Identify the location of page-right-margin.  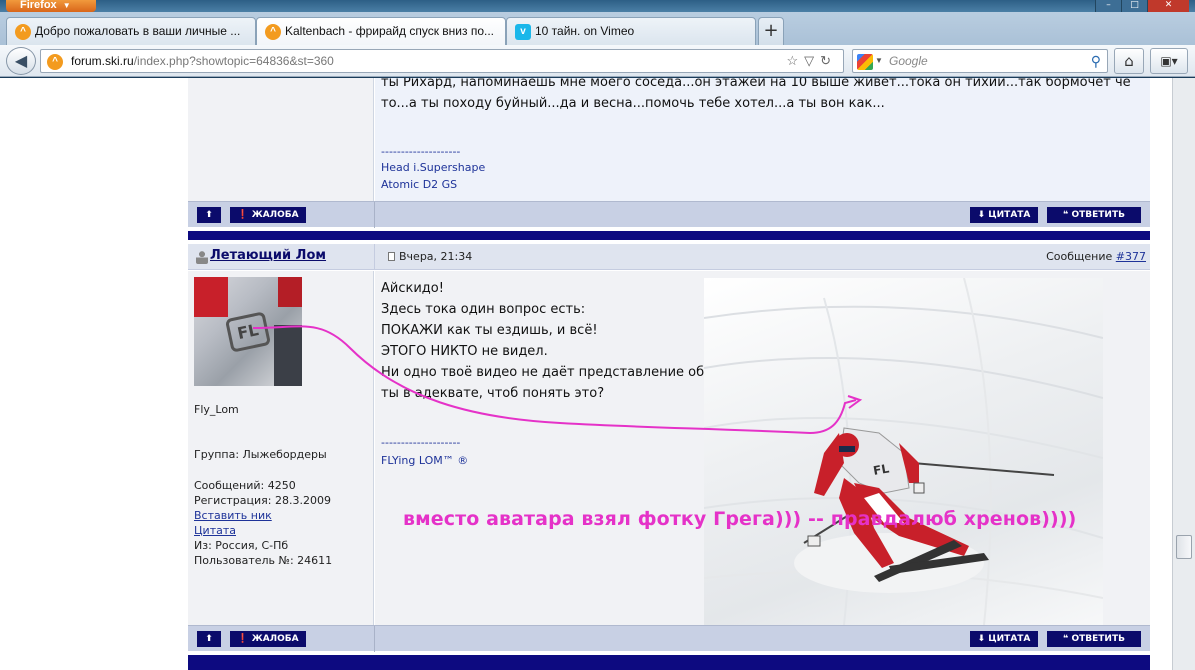
(1161, 374).